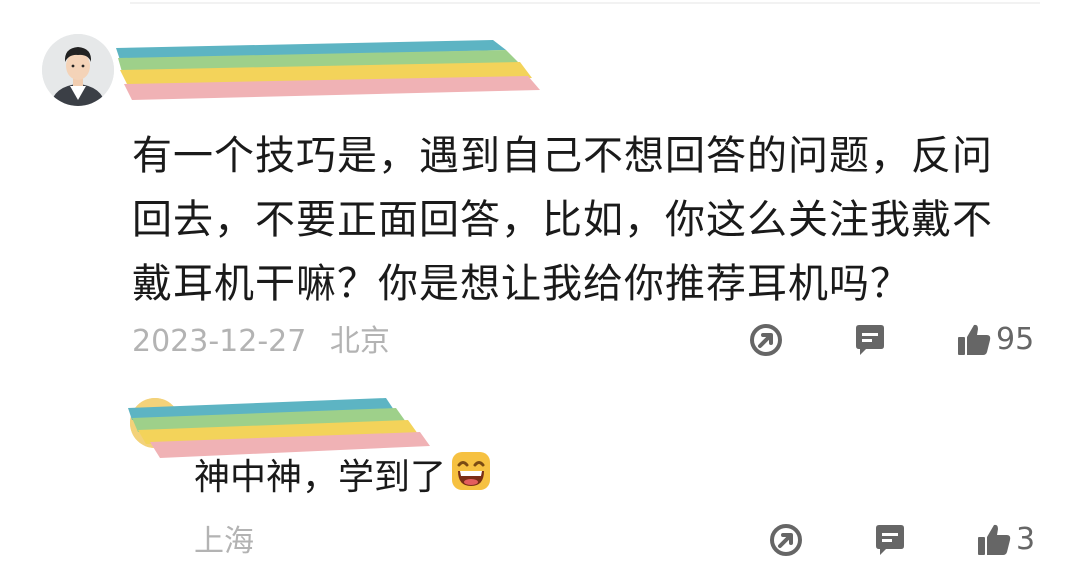 This screenshot has width=1080, height=587. Describe the element at coordinates (224, 541) in the screenshot. I see `reply-location: 上海` at that location.